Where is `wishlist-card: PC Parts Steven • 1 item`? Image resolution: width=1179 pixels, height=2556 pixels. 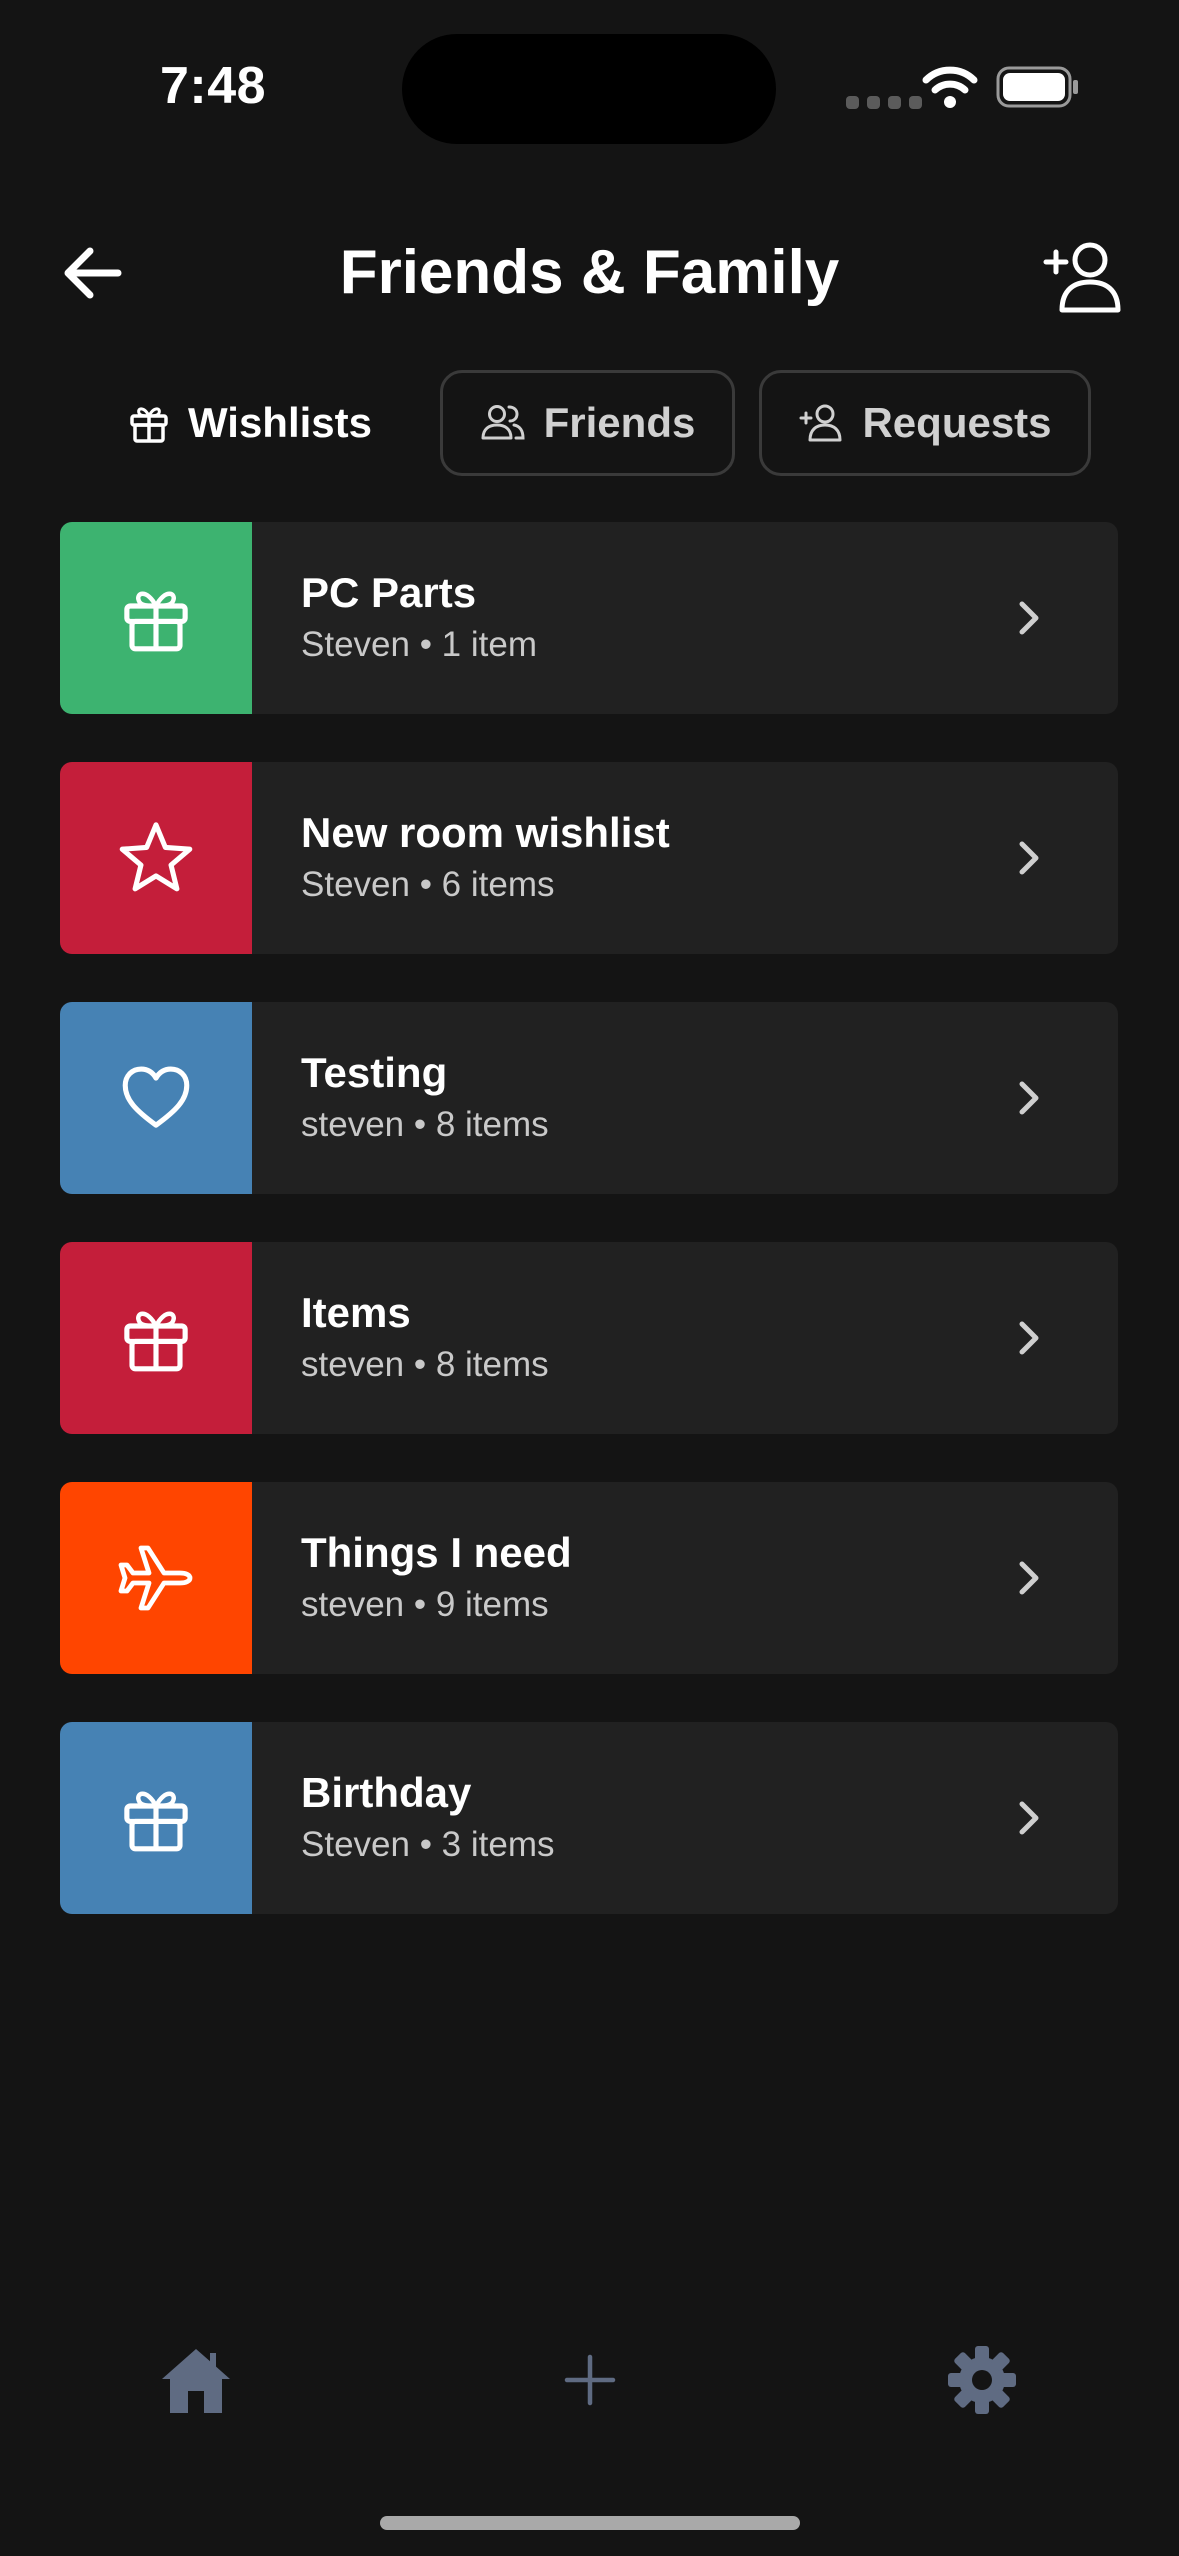
wishlist-card: PC Parts Steven • 1 item is located at coordinates (589, 618).